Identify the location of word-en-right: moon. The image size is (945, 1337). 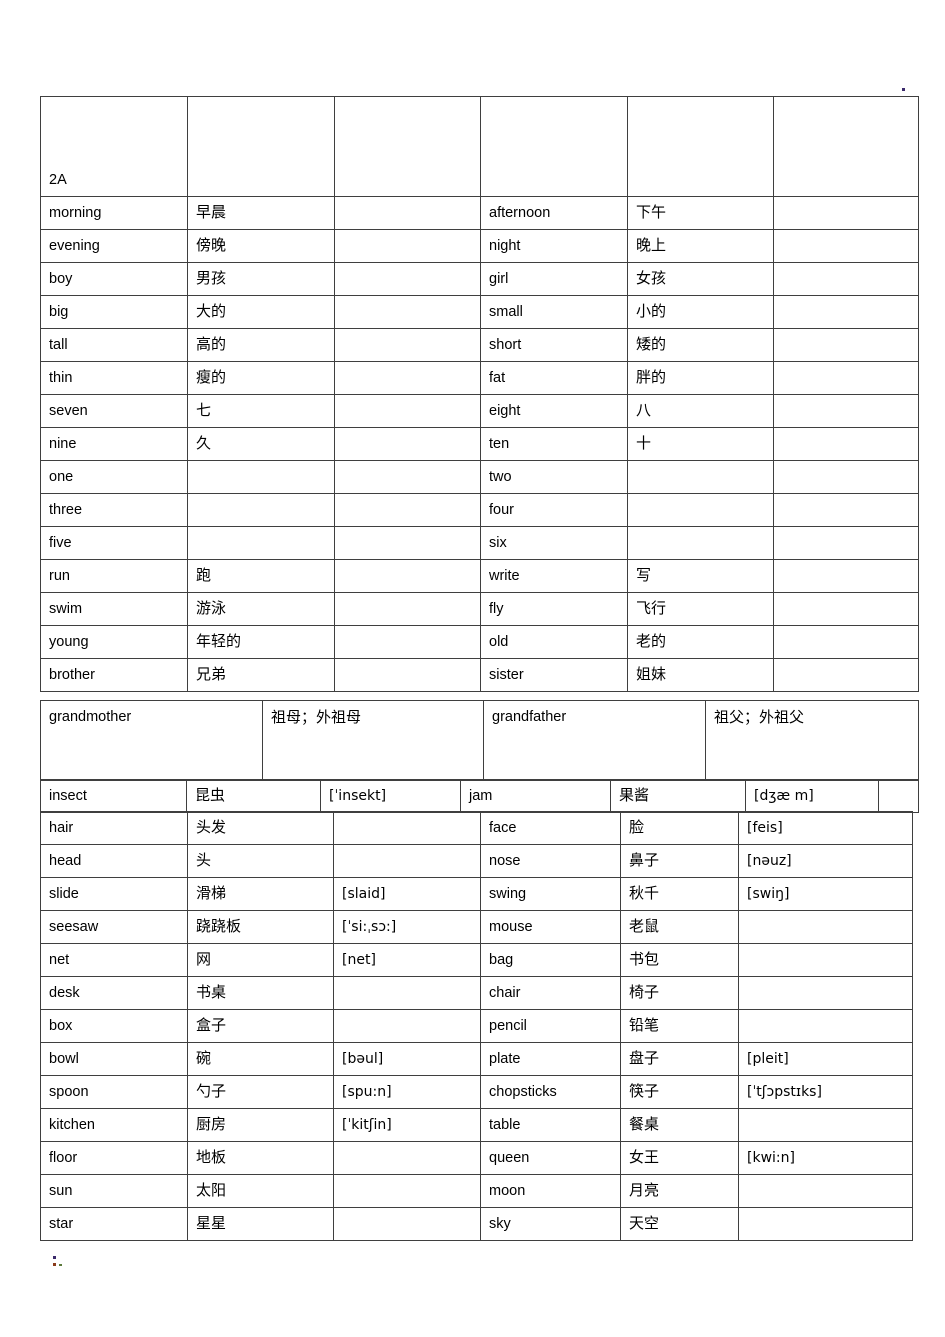
(550, 1191).